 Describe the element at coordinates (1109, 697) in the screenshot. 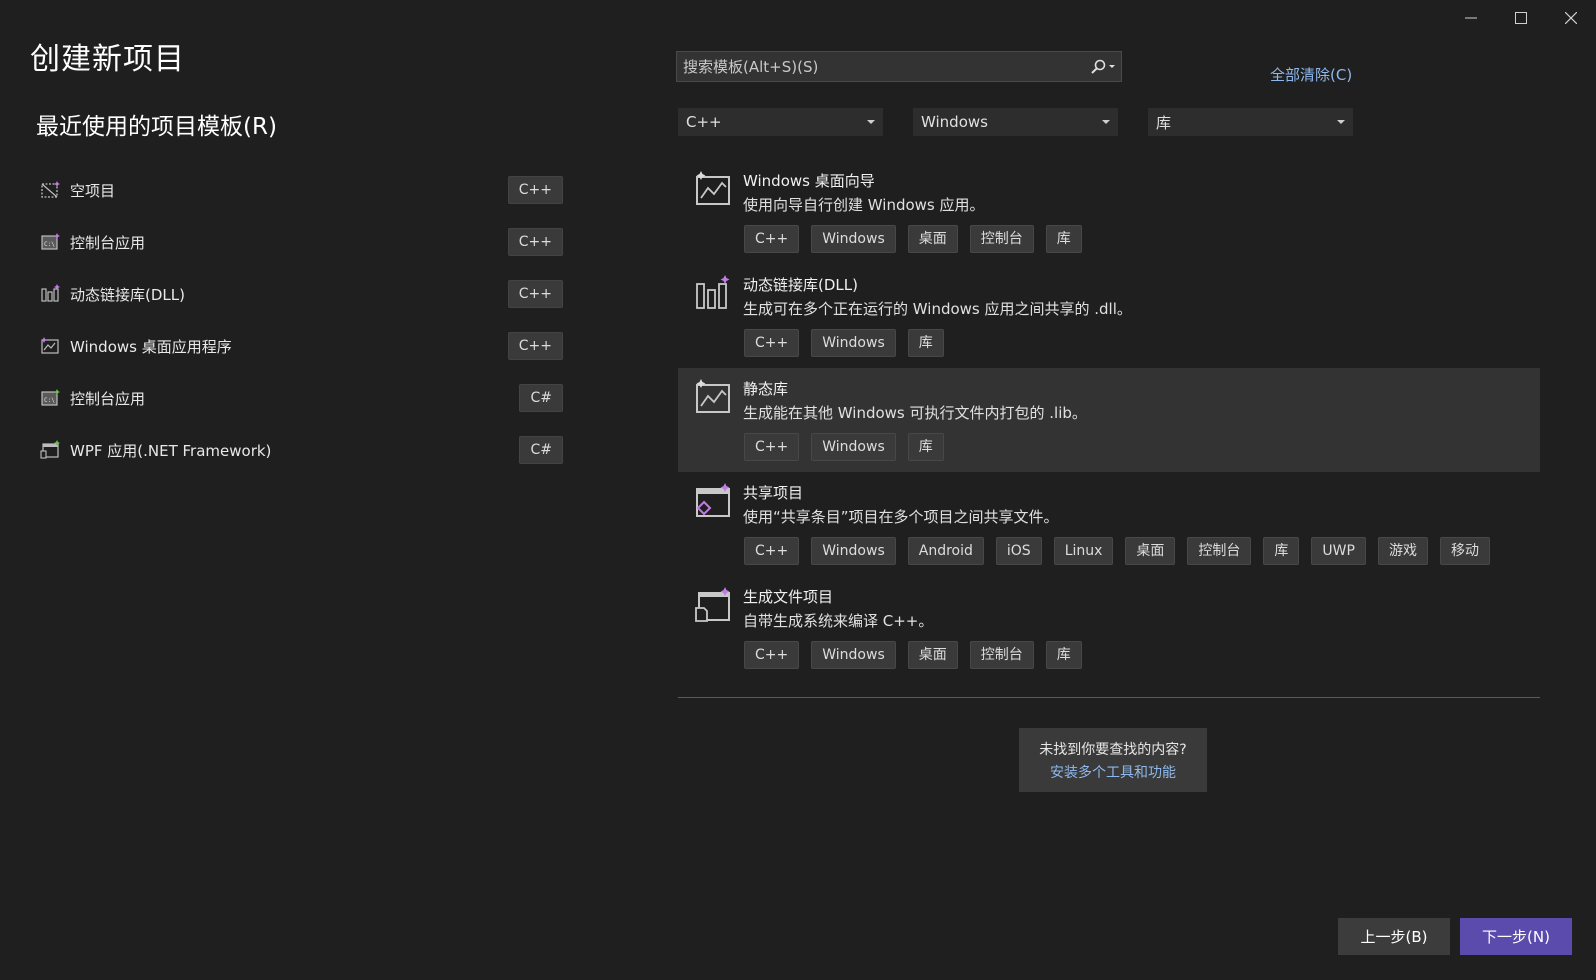

I see `divider` at that location.